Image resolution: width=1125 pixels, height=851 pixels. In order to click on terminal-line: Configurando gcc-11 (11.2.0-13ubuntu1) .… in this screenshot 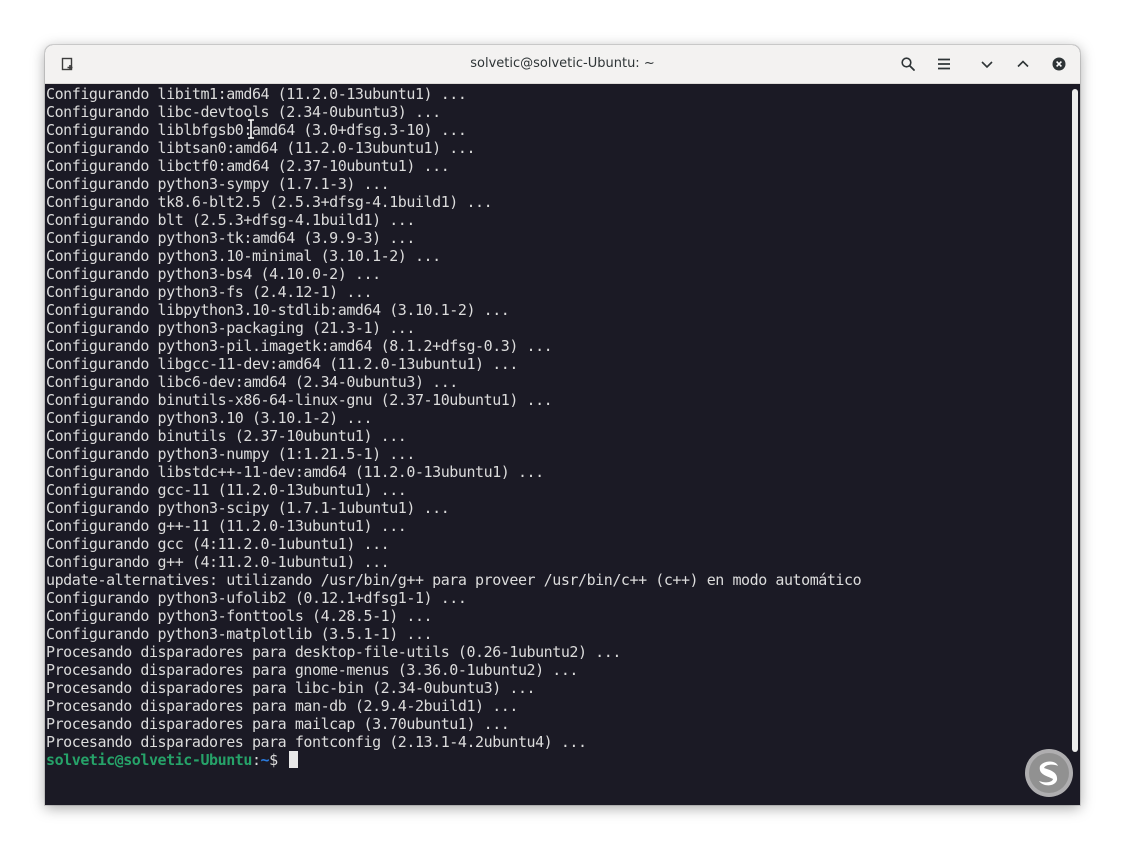, I will do `click(226, 490)`.